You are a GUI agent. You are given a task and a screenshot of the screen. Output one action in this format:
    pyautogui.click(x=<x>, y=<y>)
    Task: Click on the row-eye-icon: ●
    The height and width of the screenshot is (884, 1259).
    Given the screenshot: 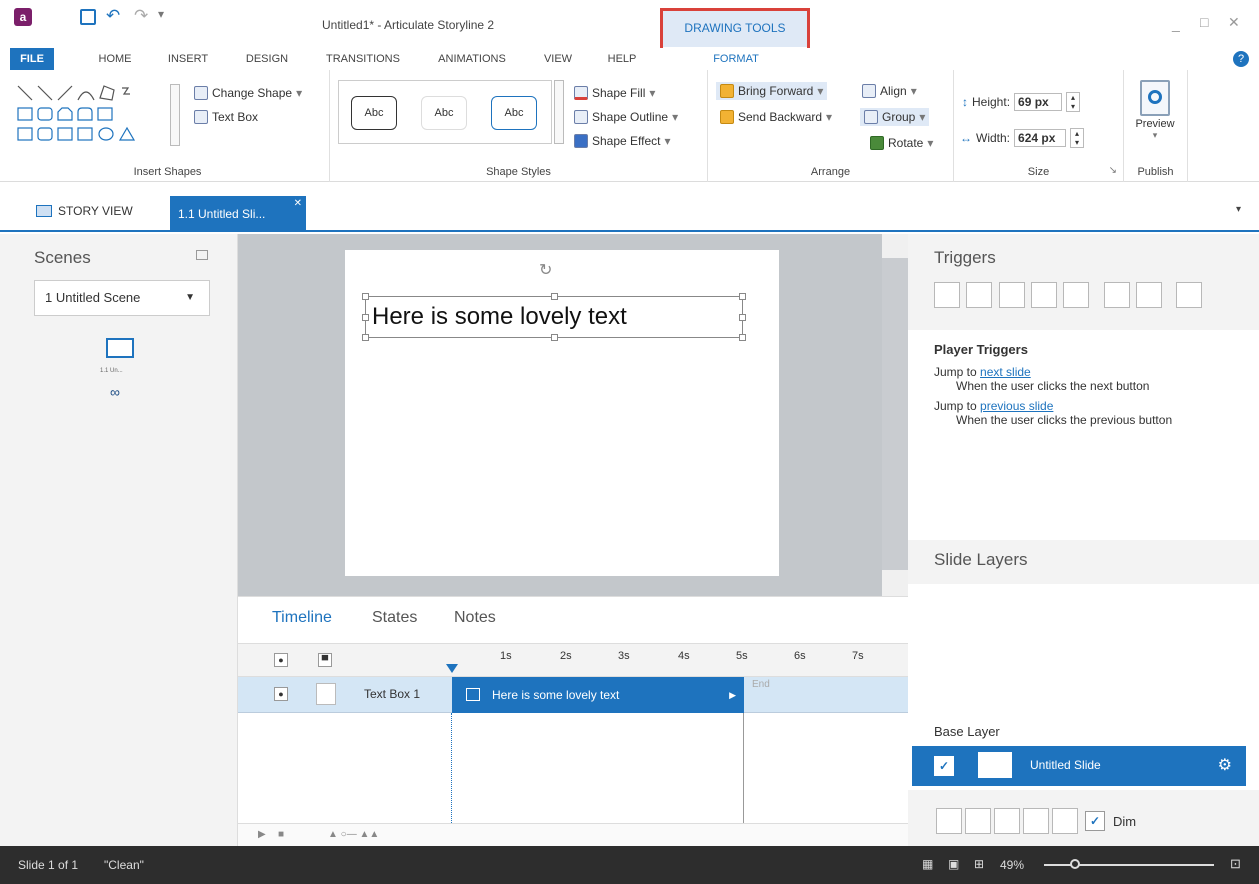 What is the action you would take?
    pyautogui.click(x=281, y=694)
    